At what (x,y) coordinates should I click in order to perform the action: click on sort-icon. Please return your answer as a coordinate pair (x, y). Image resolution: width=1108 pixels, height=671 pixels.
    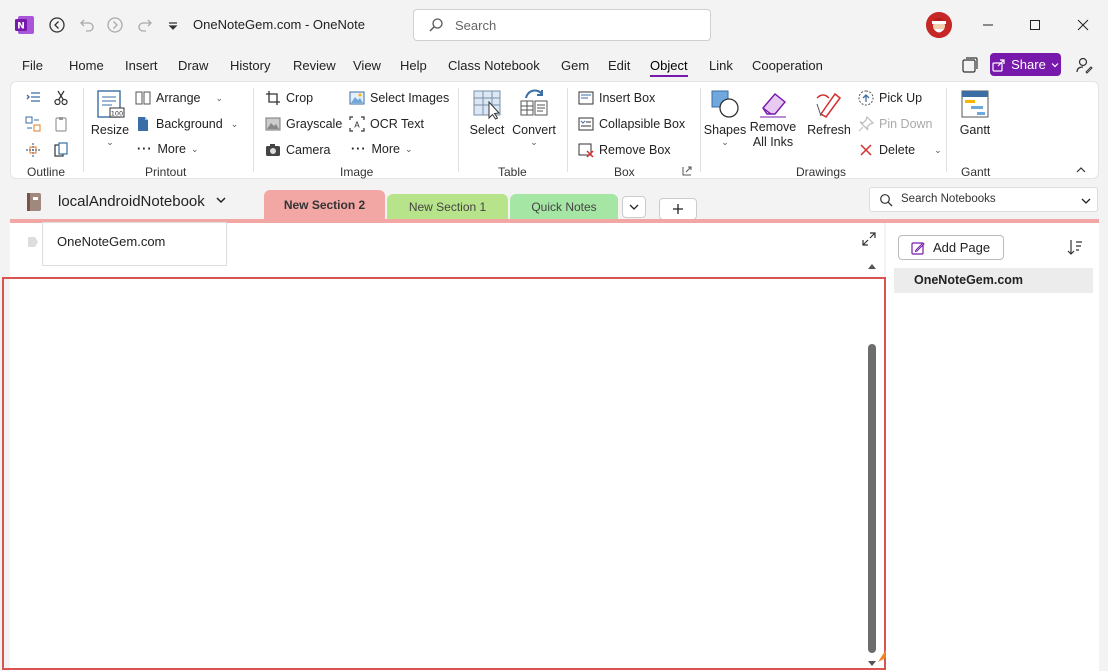
    Looking at the image, I should click on (1075, 247).